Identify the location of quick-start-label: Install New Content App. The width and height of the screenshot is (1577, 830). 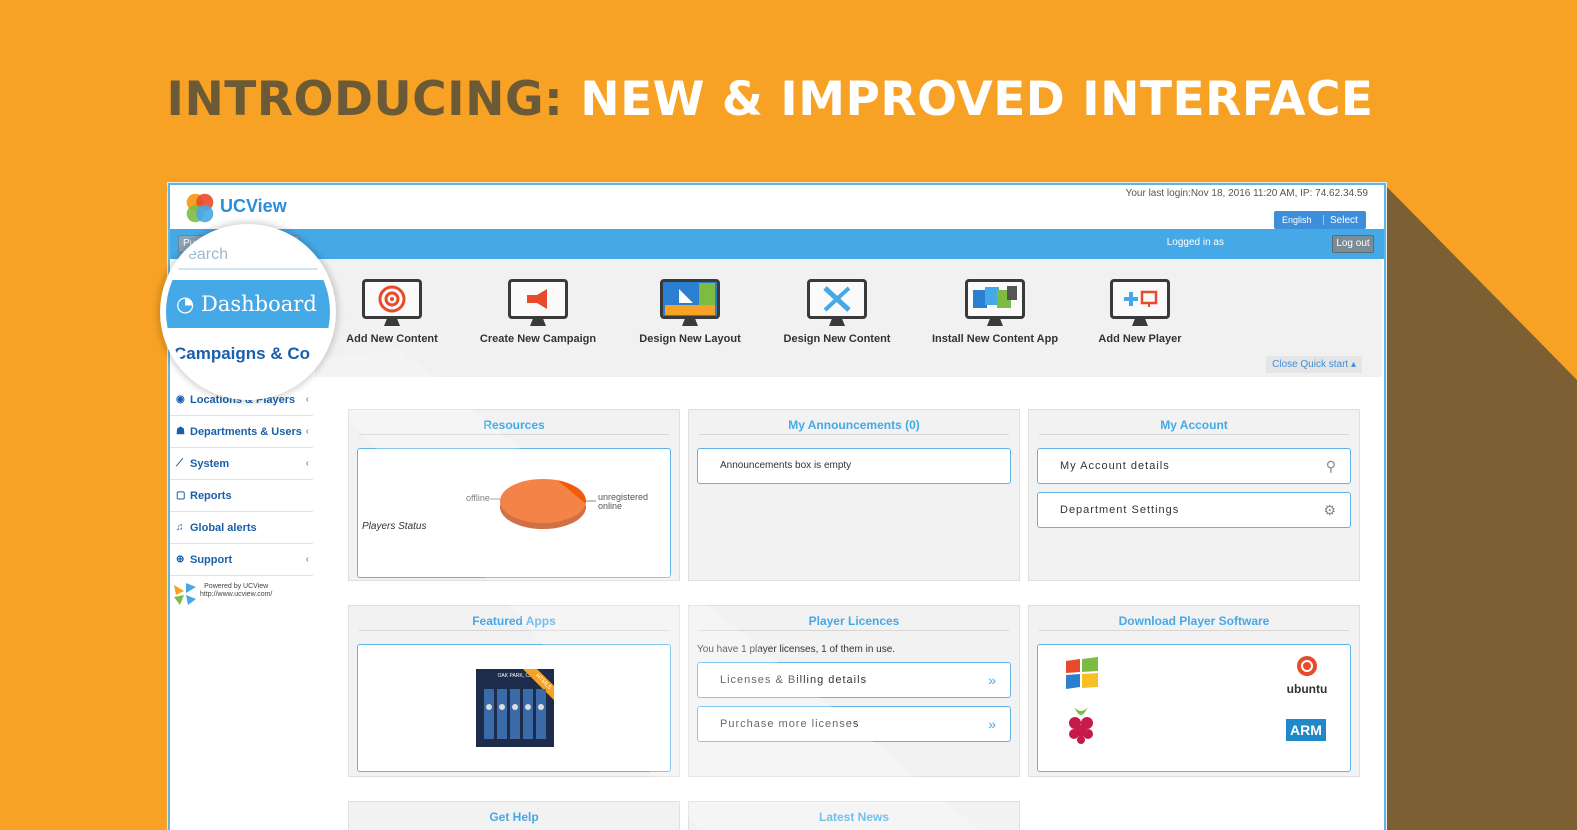
(995, 339).